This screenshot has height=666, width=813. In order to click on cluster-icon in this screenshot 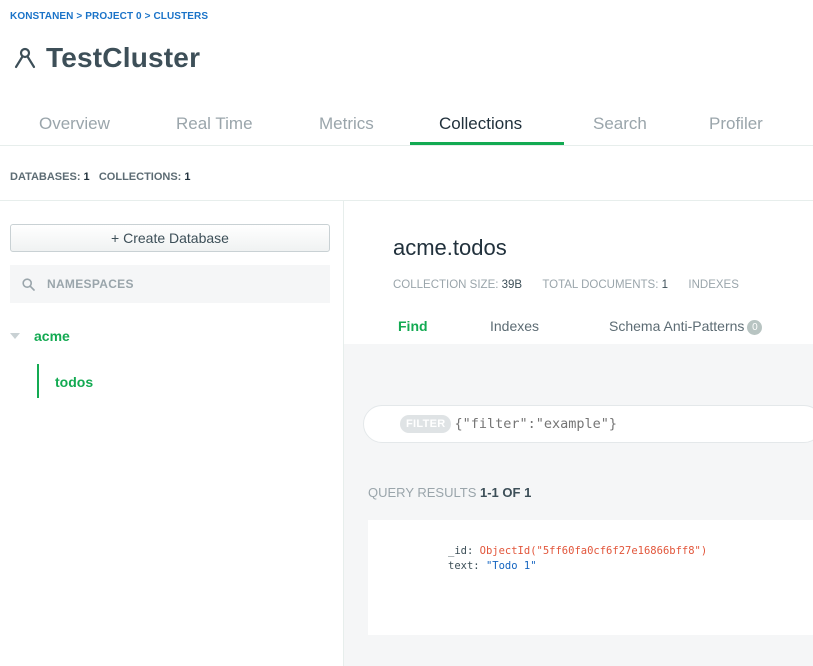, I will do `click(25, 58)`.